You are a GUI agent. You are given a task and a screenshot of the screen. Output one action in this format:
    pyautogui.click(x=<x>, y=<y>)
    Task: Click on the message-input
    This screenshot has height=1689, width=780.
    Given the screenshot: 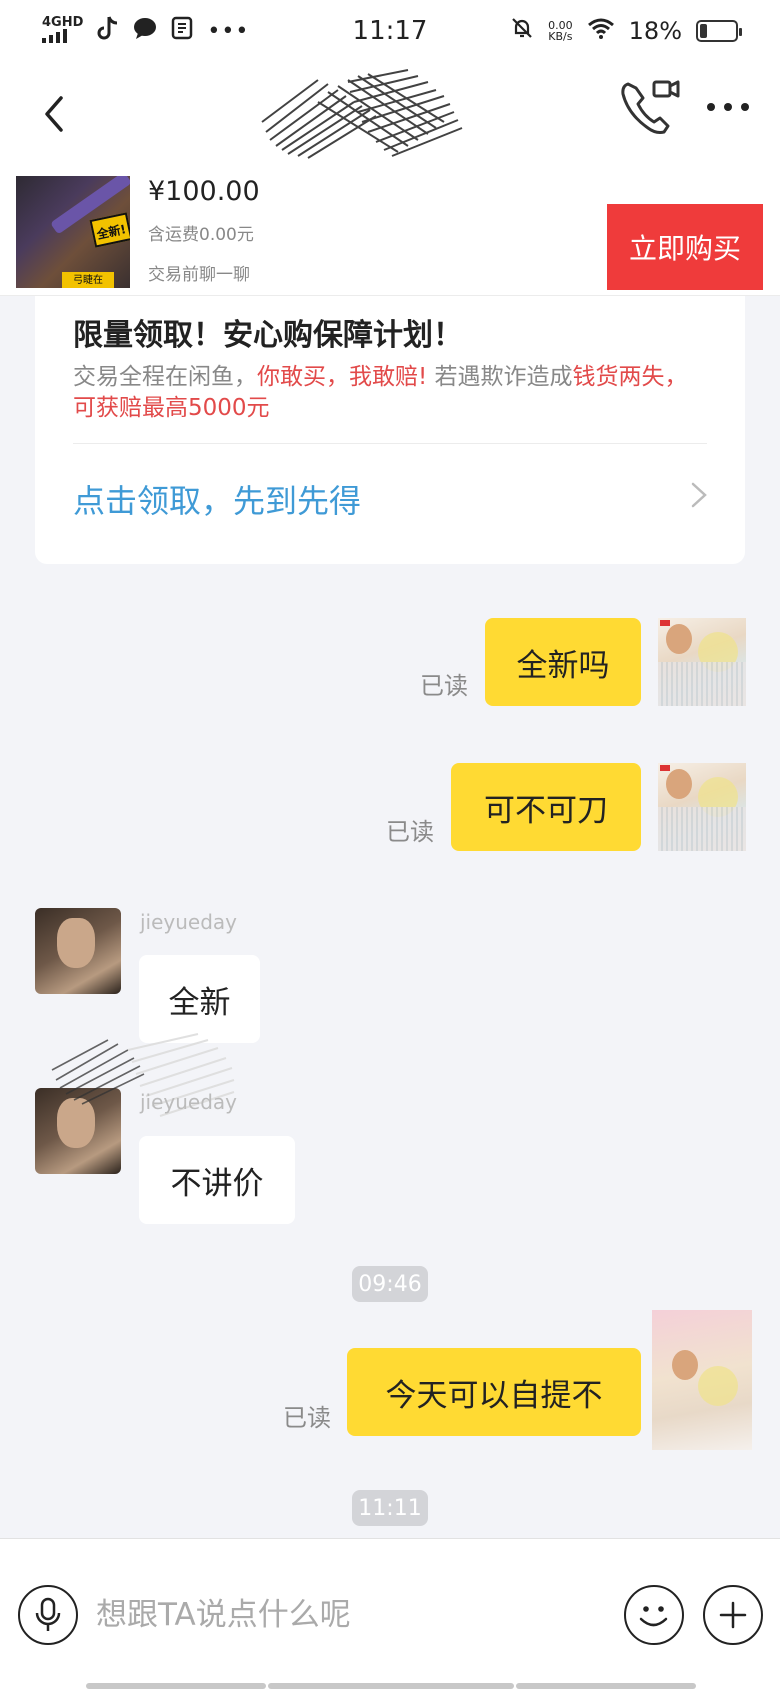 What is the action you would take?
    pyautogui.click(x=346, y=1615)
    